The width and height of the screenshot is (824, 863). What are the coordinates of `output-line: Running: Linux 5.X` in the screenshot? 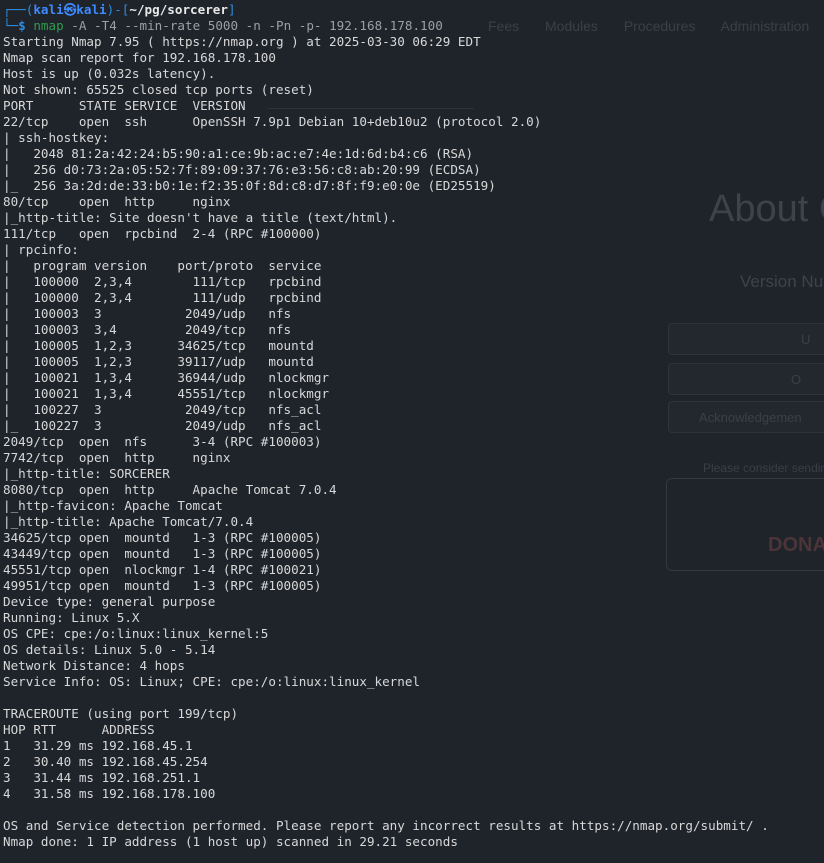 It's located at (71, 617).